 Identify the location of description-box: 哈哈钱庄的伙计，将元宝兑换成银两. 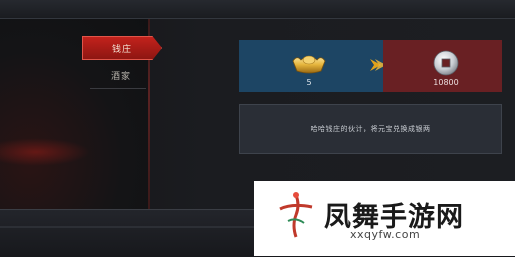
(370, 129).